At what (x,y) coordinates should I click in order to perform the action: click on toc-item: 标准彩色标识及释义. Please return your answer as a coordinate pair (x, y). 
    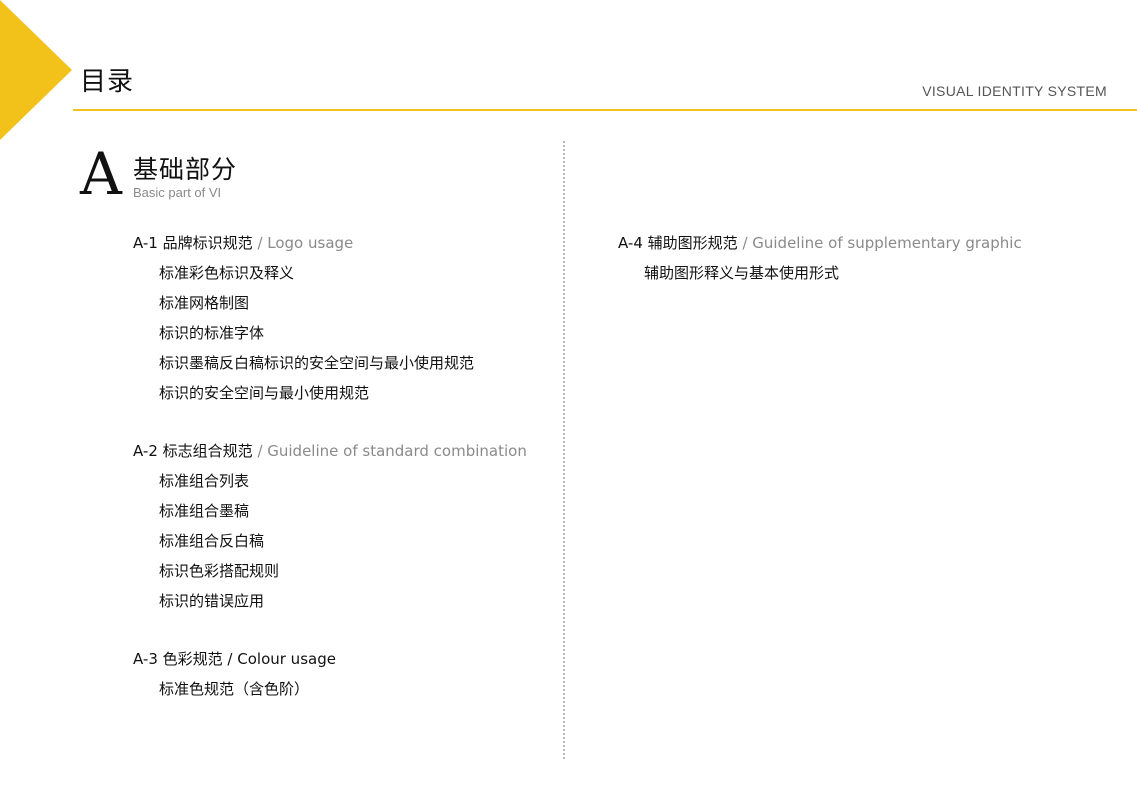
    Looking at the image, I should click on (316, 273).